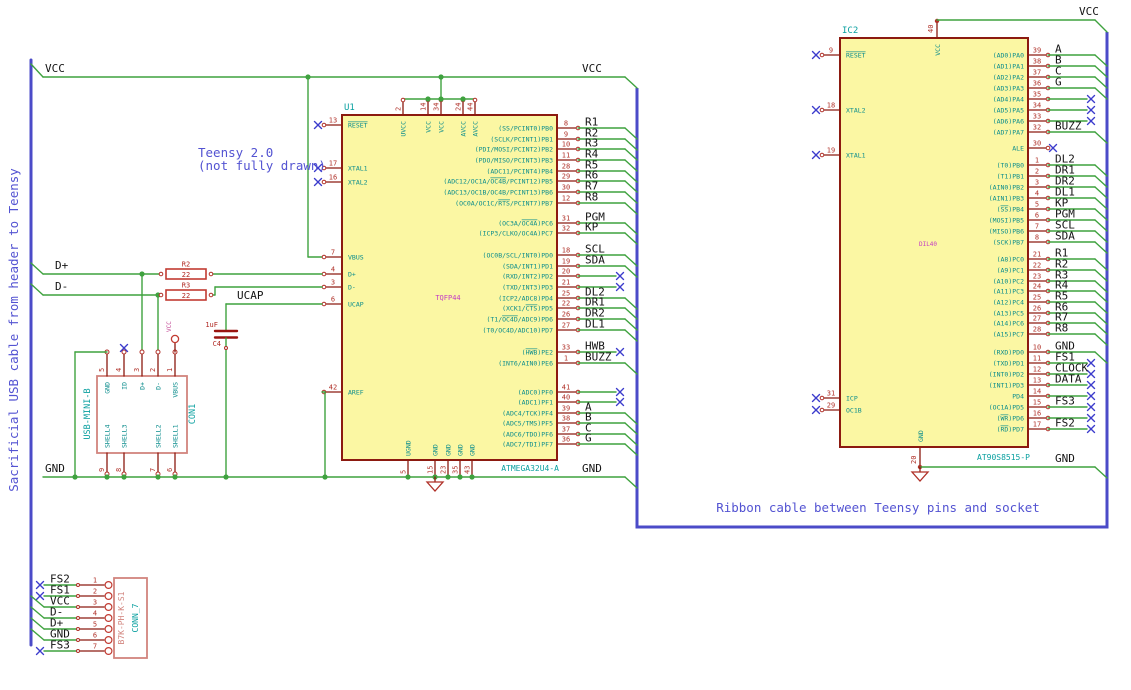 This screenshot has height=690, width=1131. I want to click on u1-pin-number: 13, so click(333, 121).